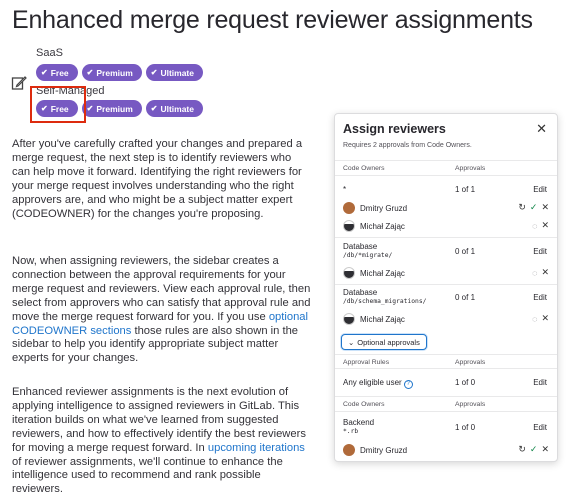 The width and height of the screenshot is (567, 499). What do you see at coordinates (368, 255) in the screenshot?
I see `rule-path: /db/*migrate/` at bounding box center [368, 255].